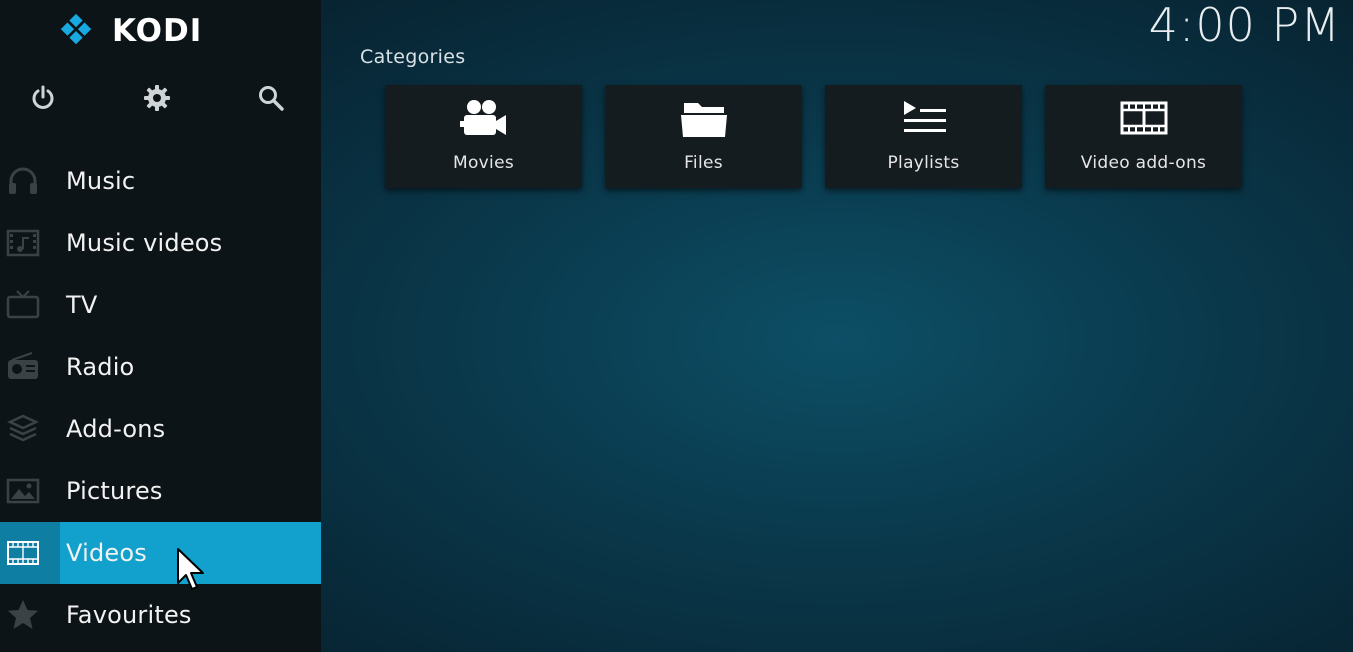  Describe the element at coordinates (703, 120) in the screenshot. I see `folder-icon` at that location.